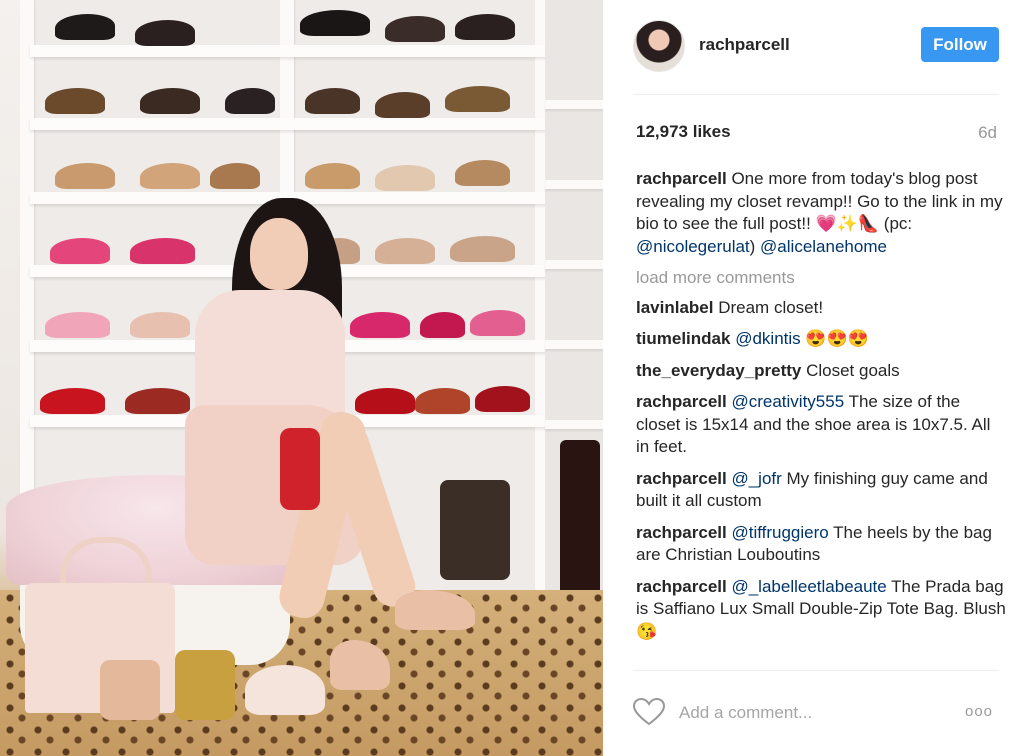  What do you see at coordinates (205, 685) in the screenshot?
I see `gold-sandal` at bounding box center [205, 685].